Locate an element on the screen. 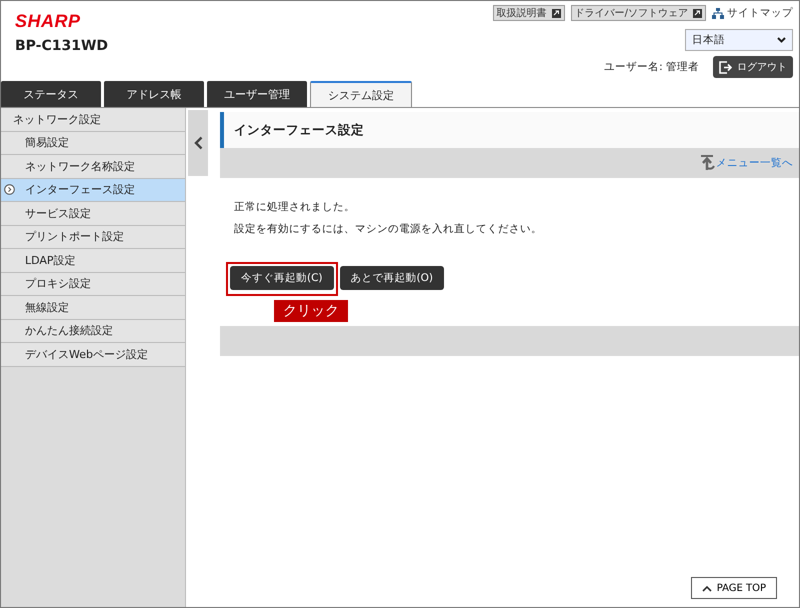  chevron-circle-icon is located at coordinates (9, 190).